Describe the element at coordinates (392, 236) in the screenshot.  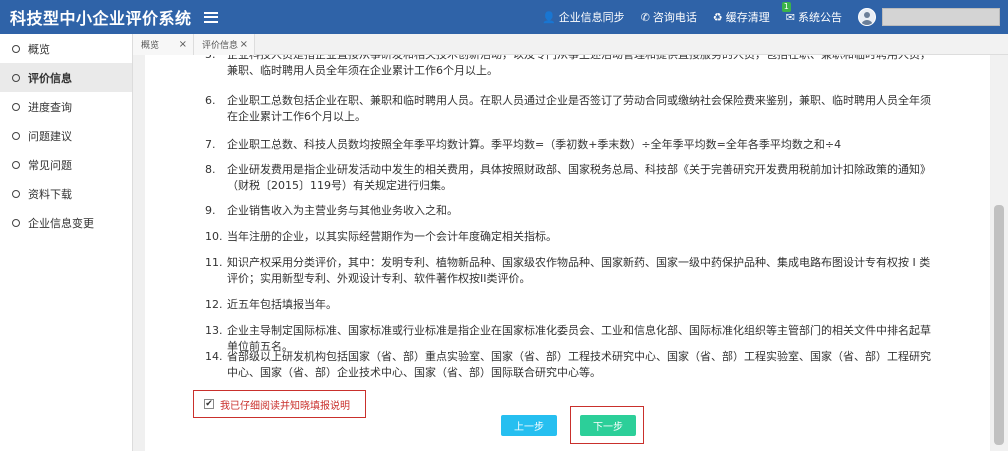
I see `item-text: 当年注册的企业，以其实际经营期作为一个会计年度确定相关指标。` at that location.